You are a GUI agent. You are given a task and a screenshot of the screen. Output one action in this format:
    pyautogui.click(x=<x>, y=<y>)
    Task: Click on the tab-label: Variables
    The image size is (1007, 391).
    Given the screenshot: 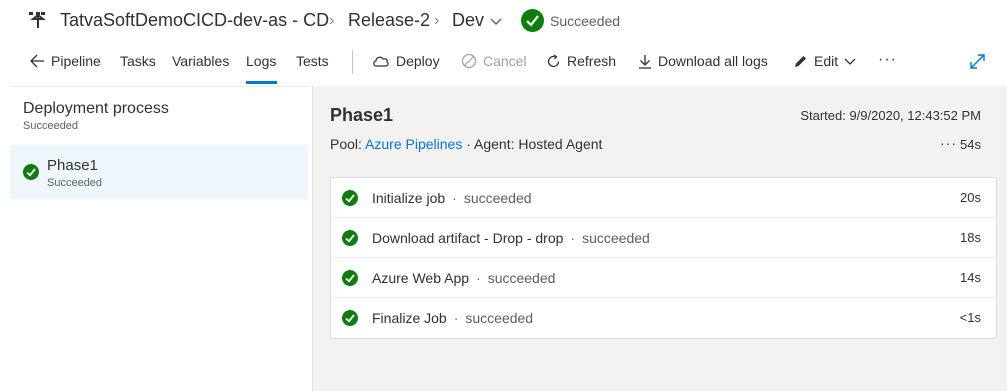 What is the action you would take?
    pyautogui.click(x=201, y=61)
    